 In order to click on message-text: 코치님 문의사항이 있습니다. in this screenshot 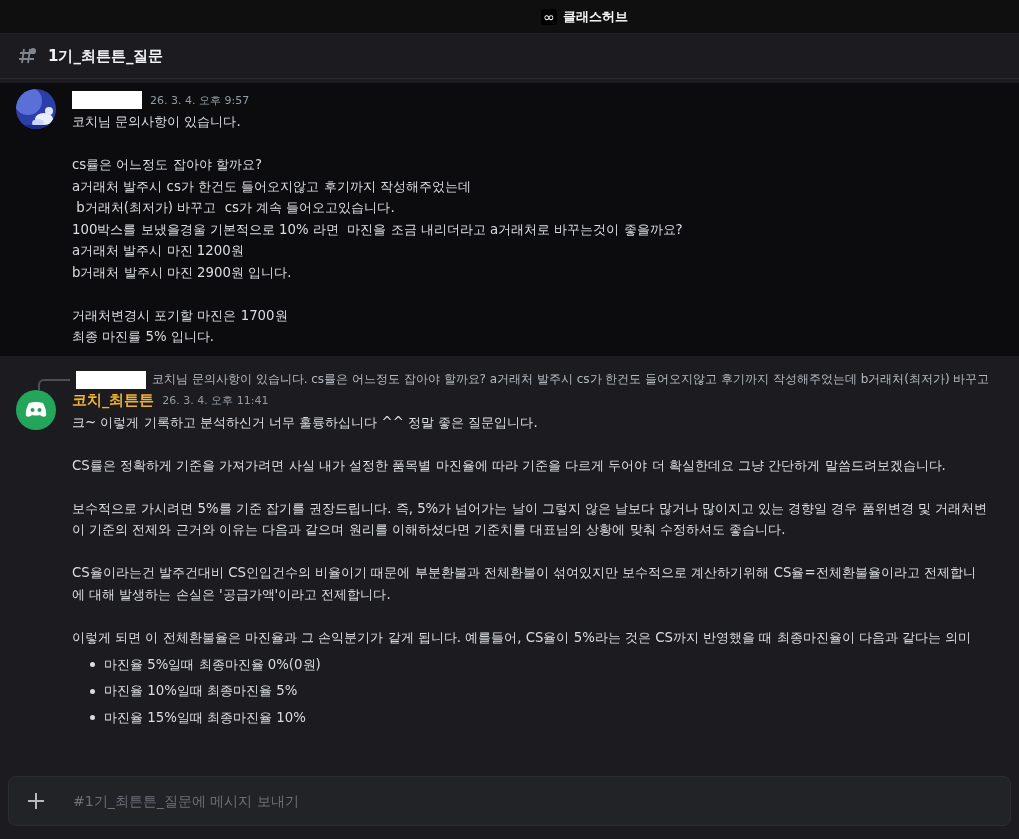, I will do `click(157, 122)`.